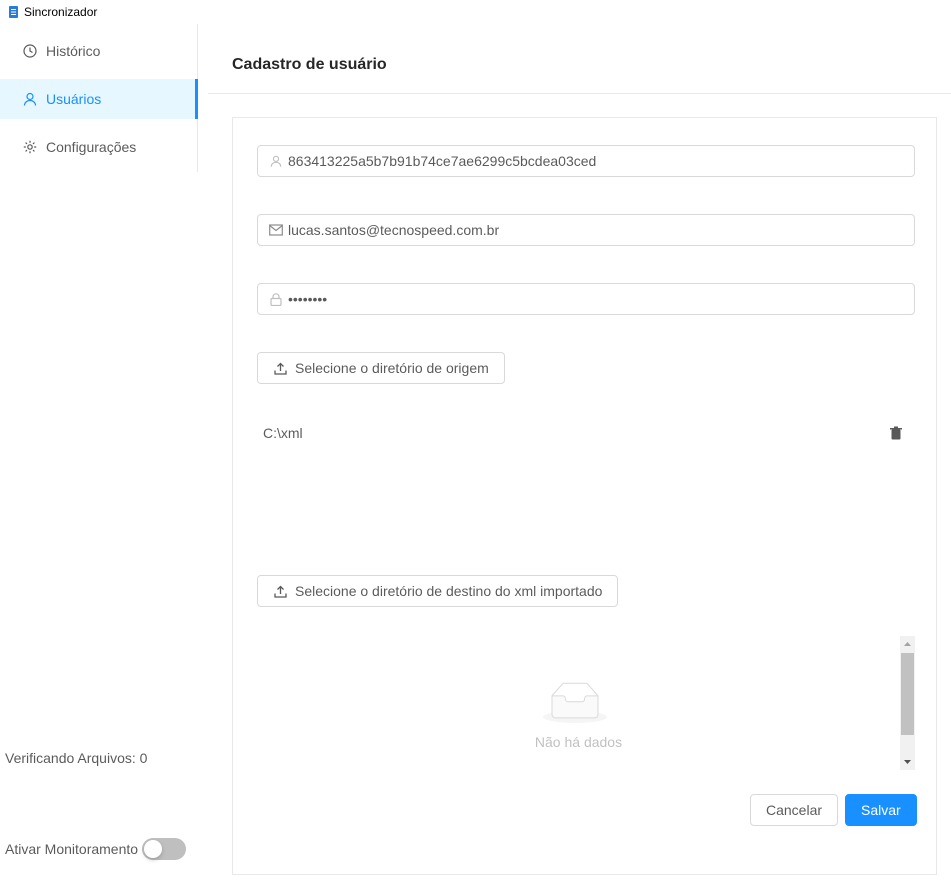  I want to click on save-button: Salvar, so click(881, 810).